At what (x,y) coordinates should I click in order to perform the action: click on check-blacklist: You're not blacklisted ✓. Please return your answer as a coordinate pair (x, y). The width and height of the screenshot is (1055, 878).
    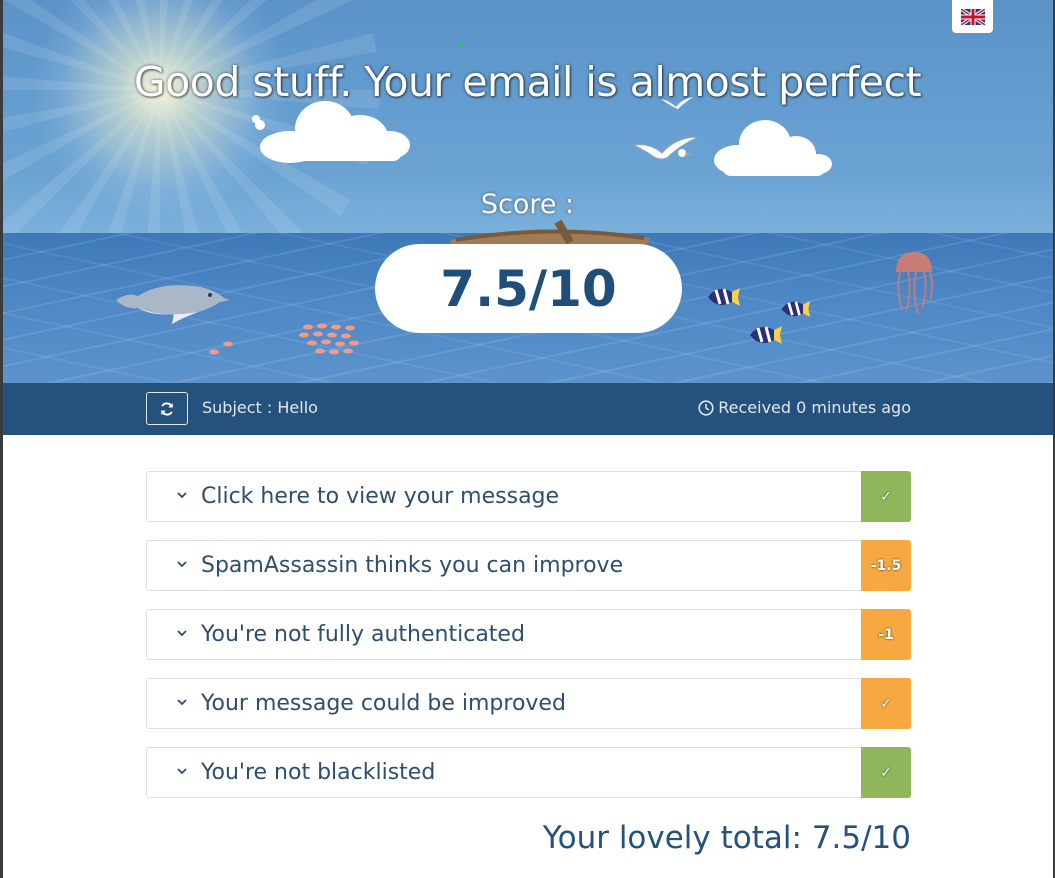
    Looking at the image, I should click on (528, 772).